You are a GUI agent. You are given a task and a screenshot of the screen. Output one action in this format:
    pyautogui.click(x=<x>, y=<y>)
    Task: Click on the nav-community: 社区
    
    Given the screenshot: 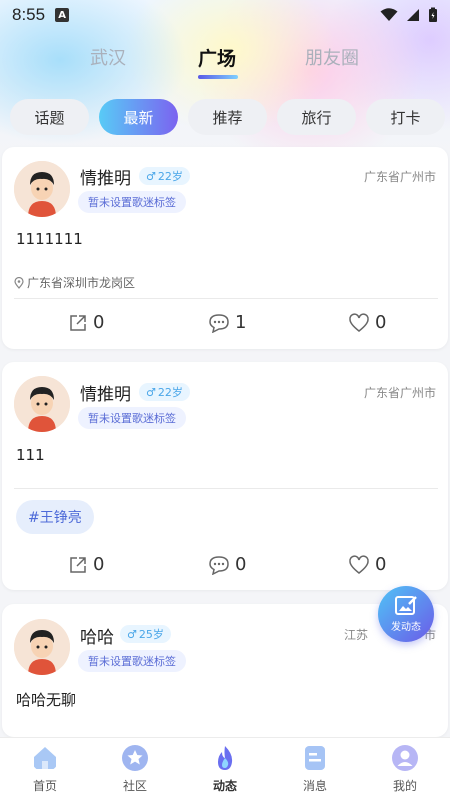 What is the action you would take?
    pyautogui.click(x=135, y=769)
    